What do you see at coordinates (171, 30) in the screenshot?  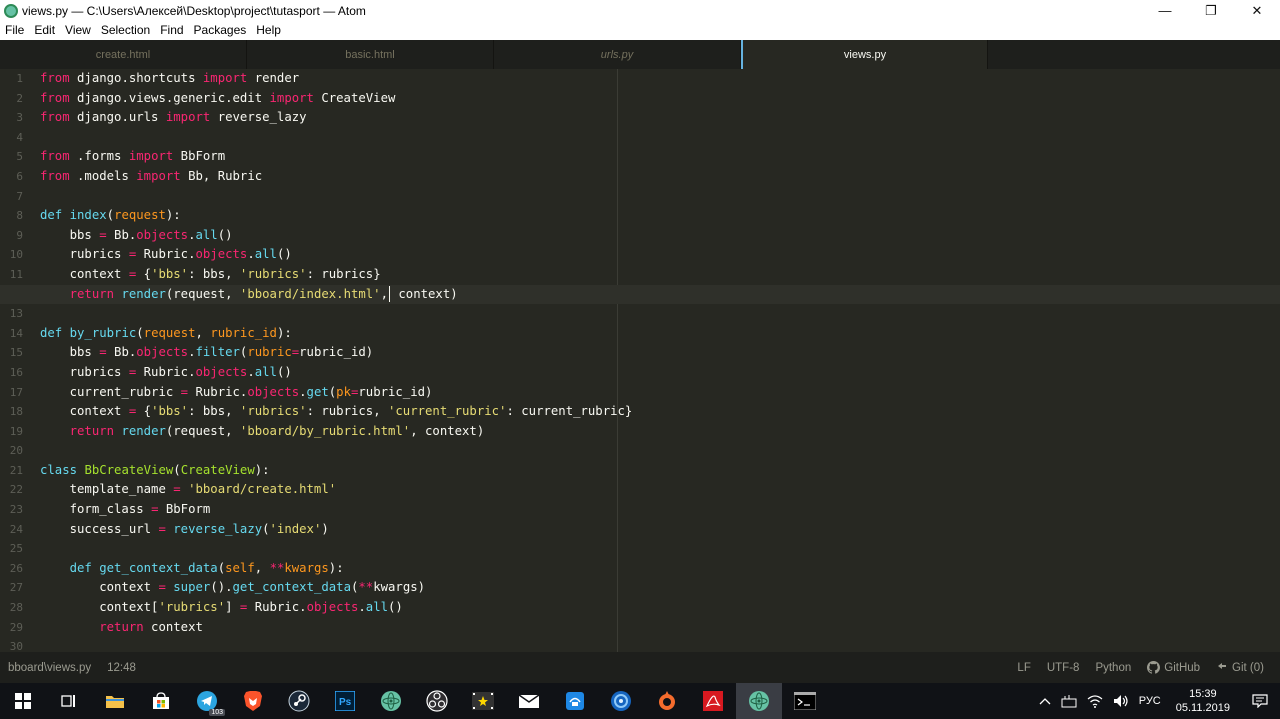 I see `menu-find: Find` at bounding box center [171, 30].